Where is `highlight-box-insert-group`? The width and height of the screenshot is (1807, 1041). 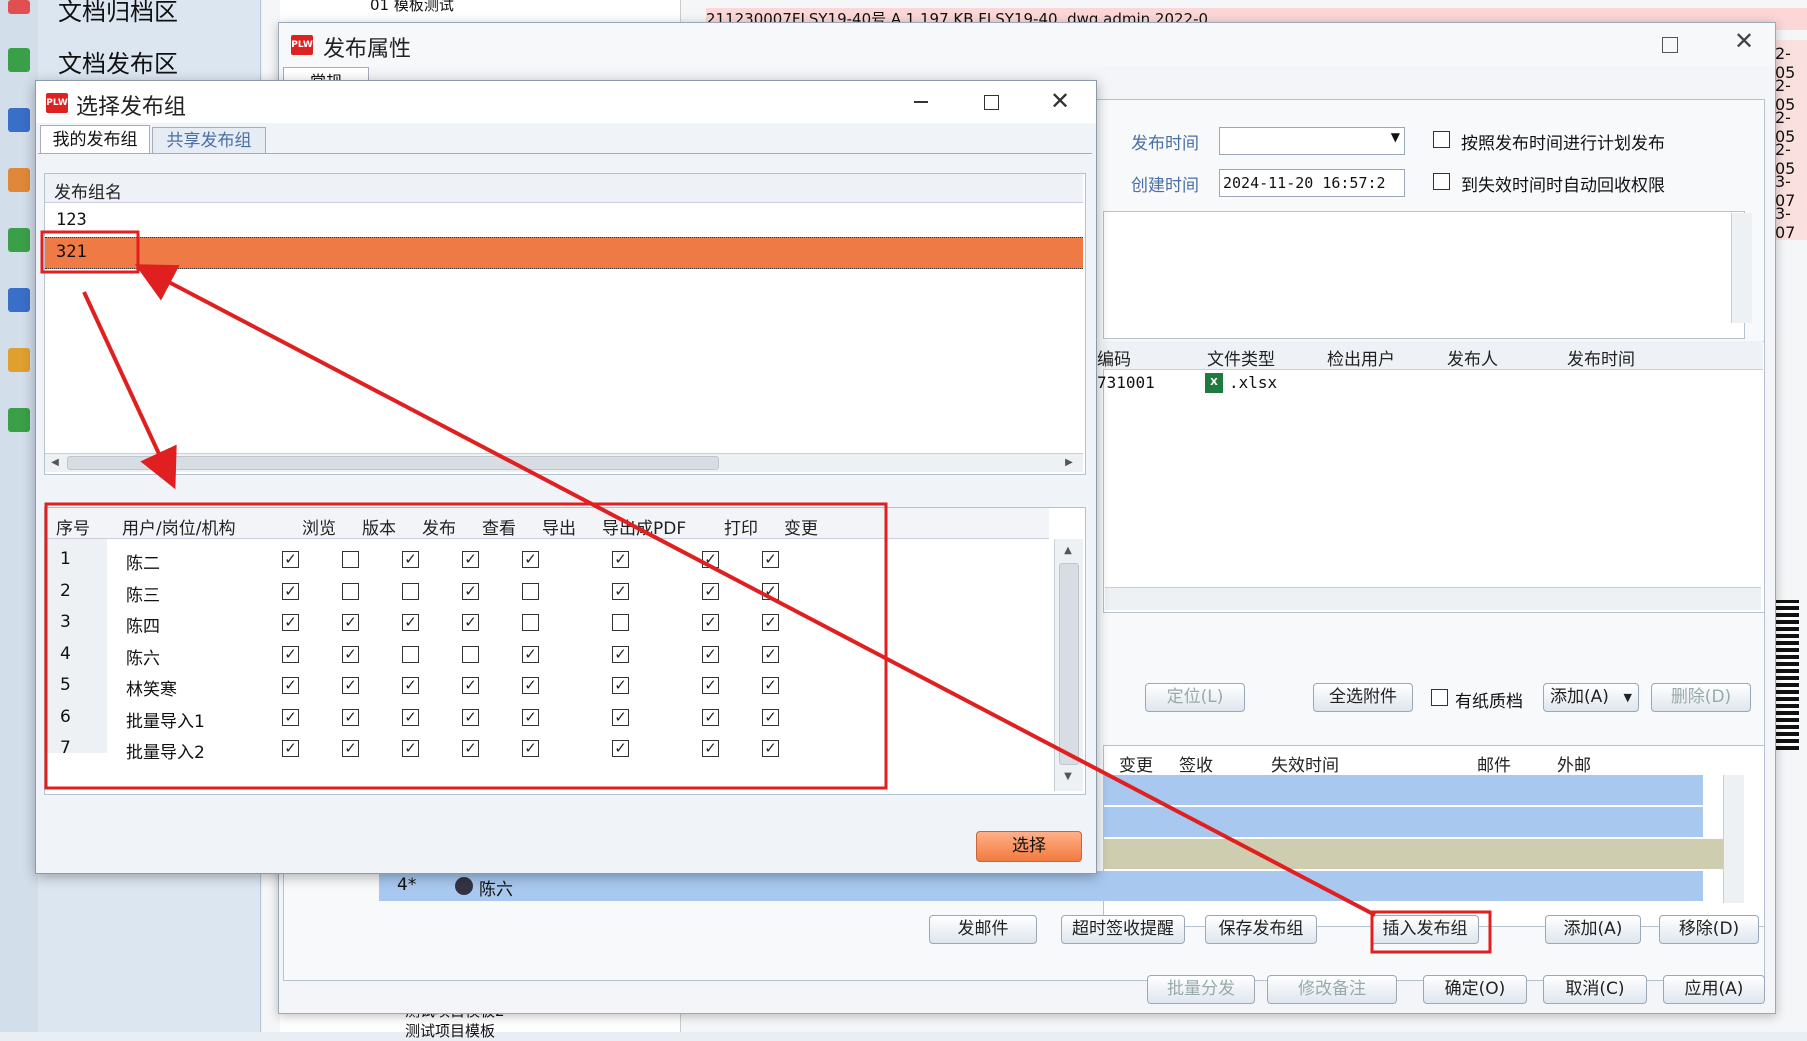 highlight-box-insert-group is located at coordinates (1431, 932).